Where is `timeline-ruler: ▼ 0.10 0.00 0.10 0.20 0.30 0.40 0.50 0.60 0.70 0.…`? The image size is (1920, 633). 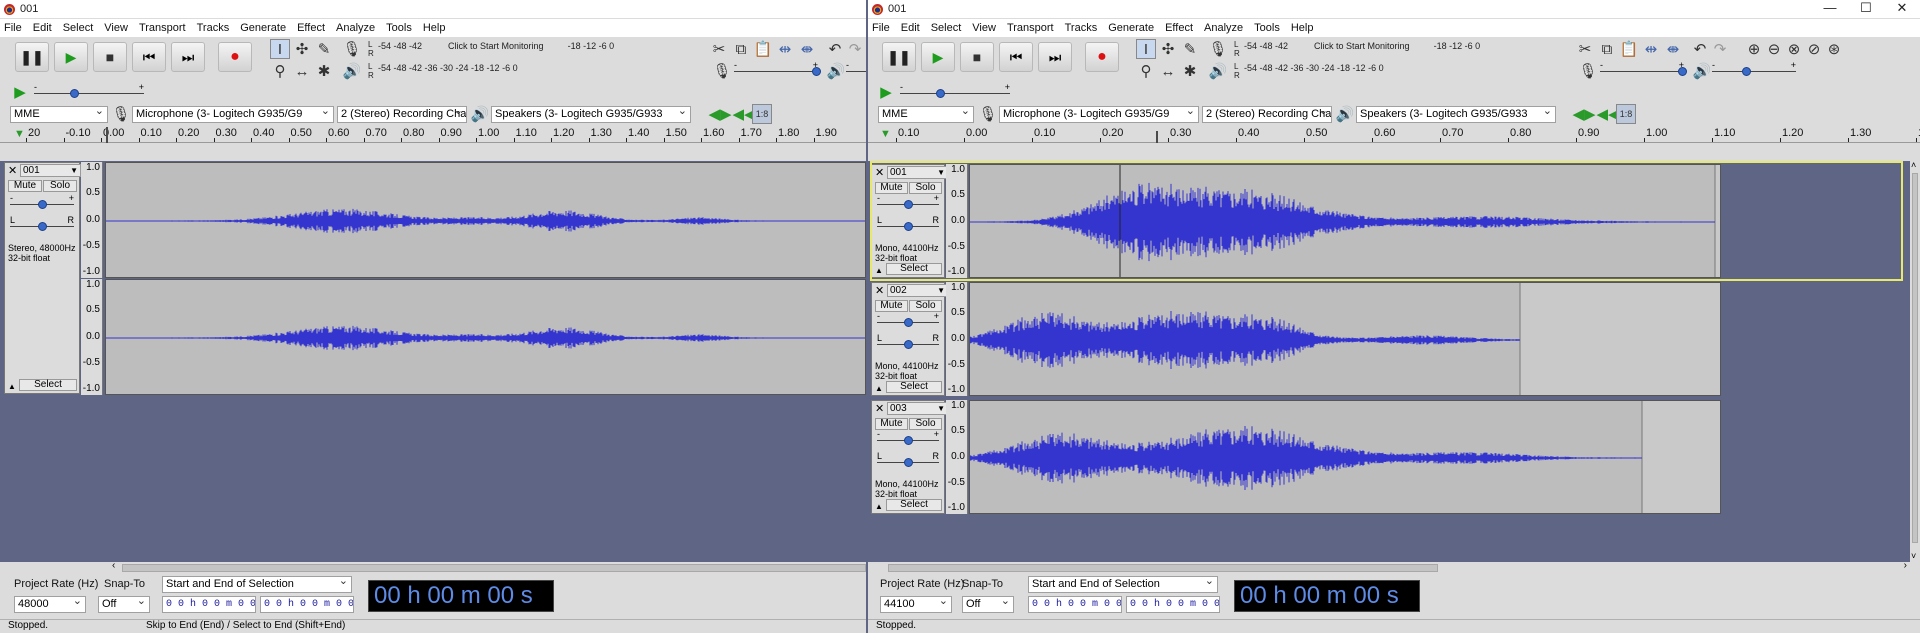 timeline-ruler: ▼ 0.10 0.00 0.10 0.20 0.30 0.40 0.50 0.60 0.70 0.… is located at coordinates (1394, 135).